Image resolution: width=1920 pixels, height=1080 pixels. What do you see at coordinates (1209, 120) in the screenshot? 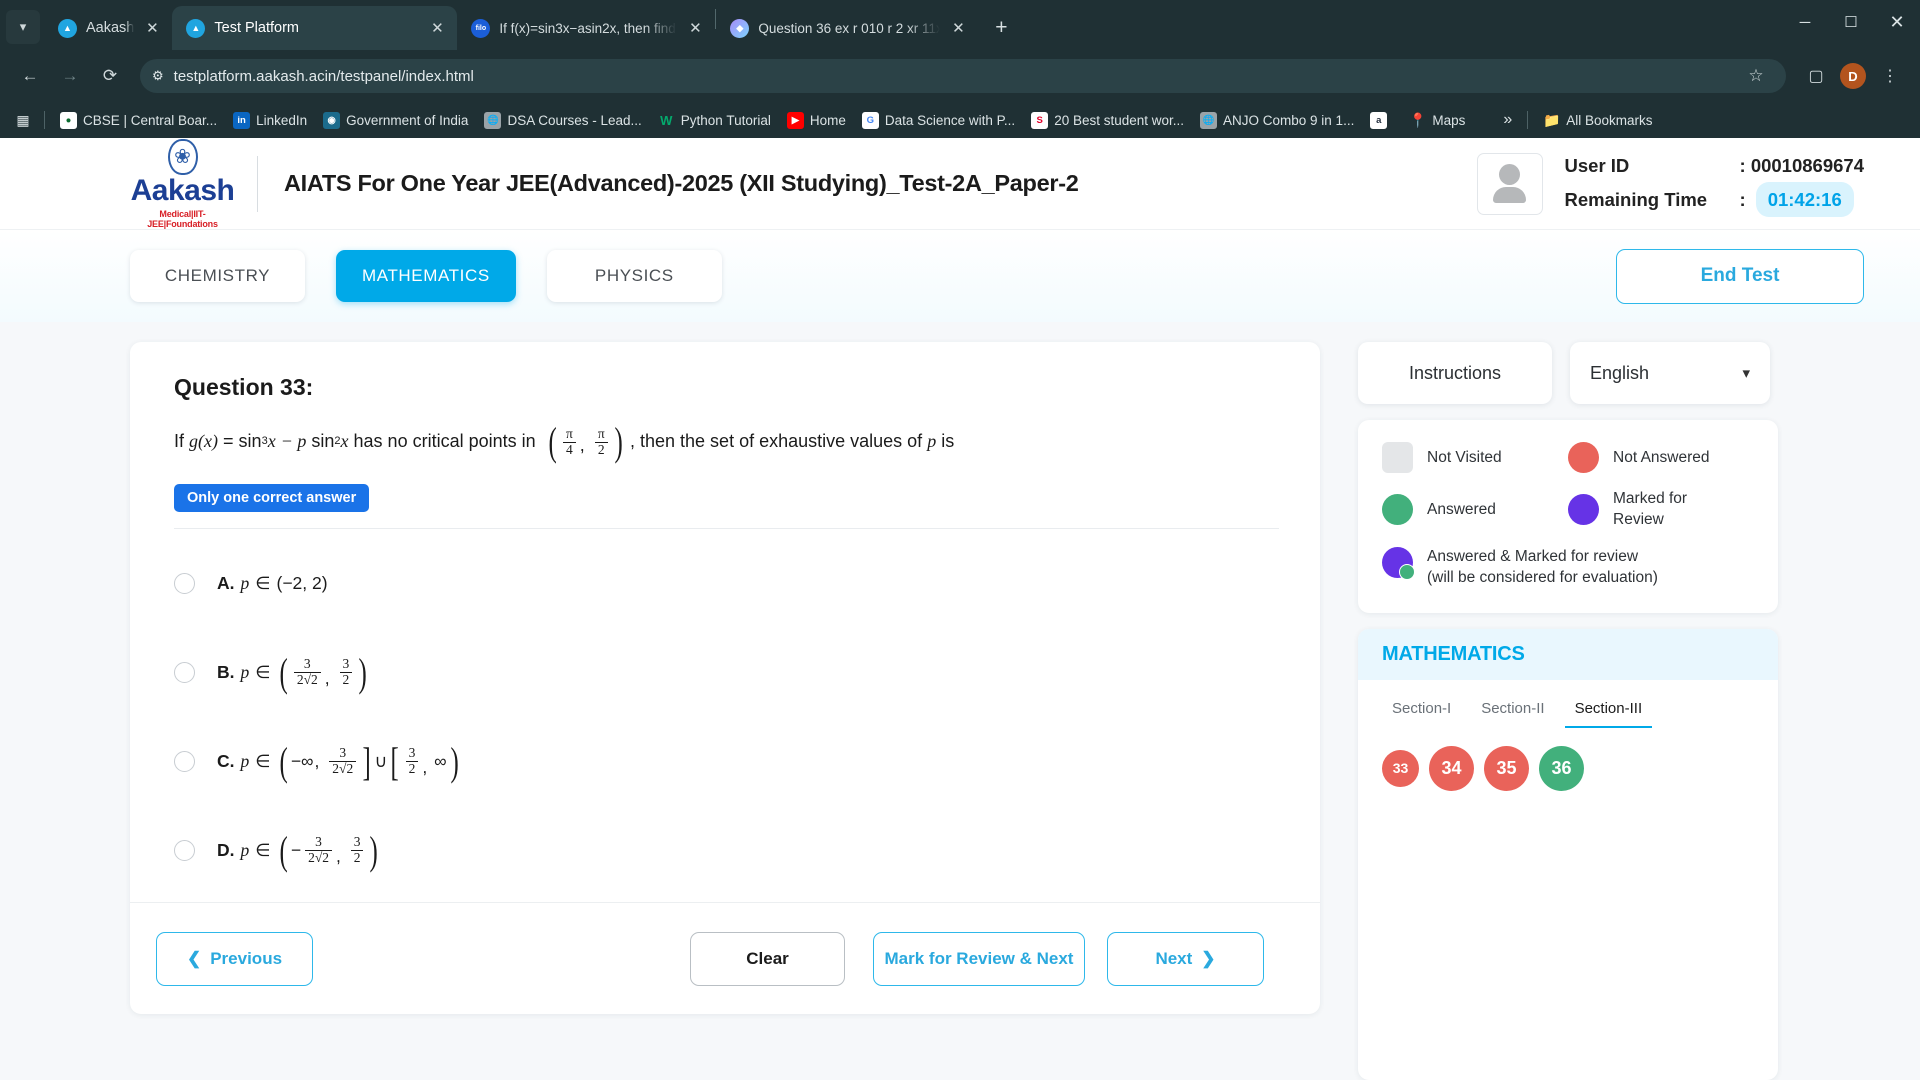
I see `globe-icon: 🌐` at bounding box center [1209, 120].